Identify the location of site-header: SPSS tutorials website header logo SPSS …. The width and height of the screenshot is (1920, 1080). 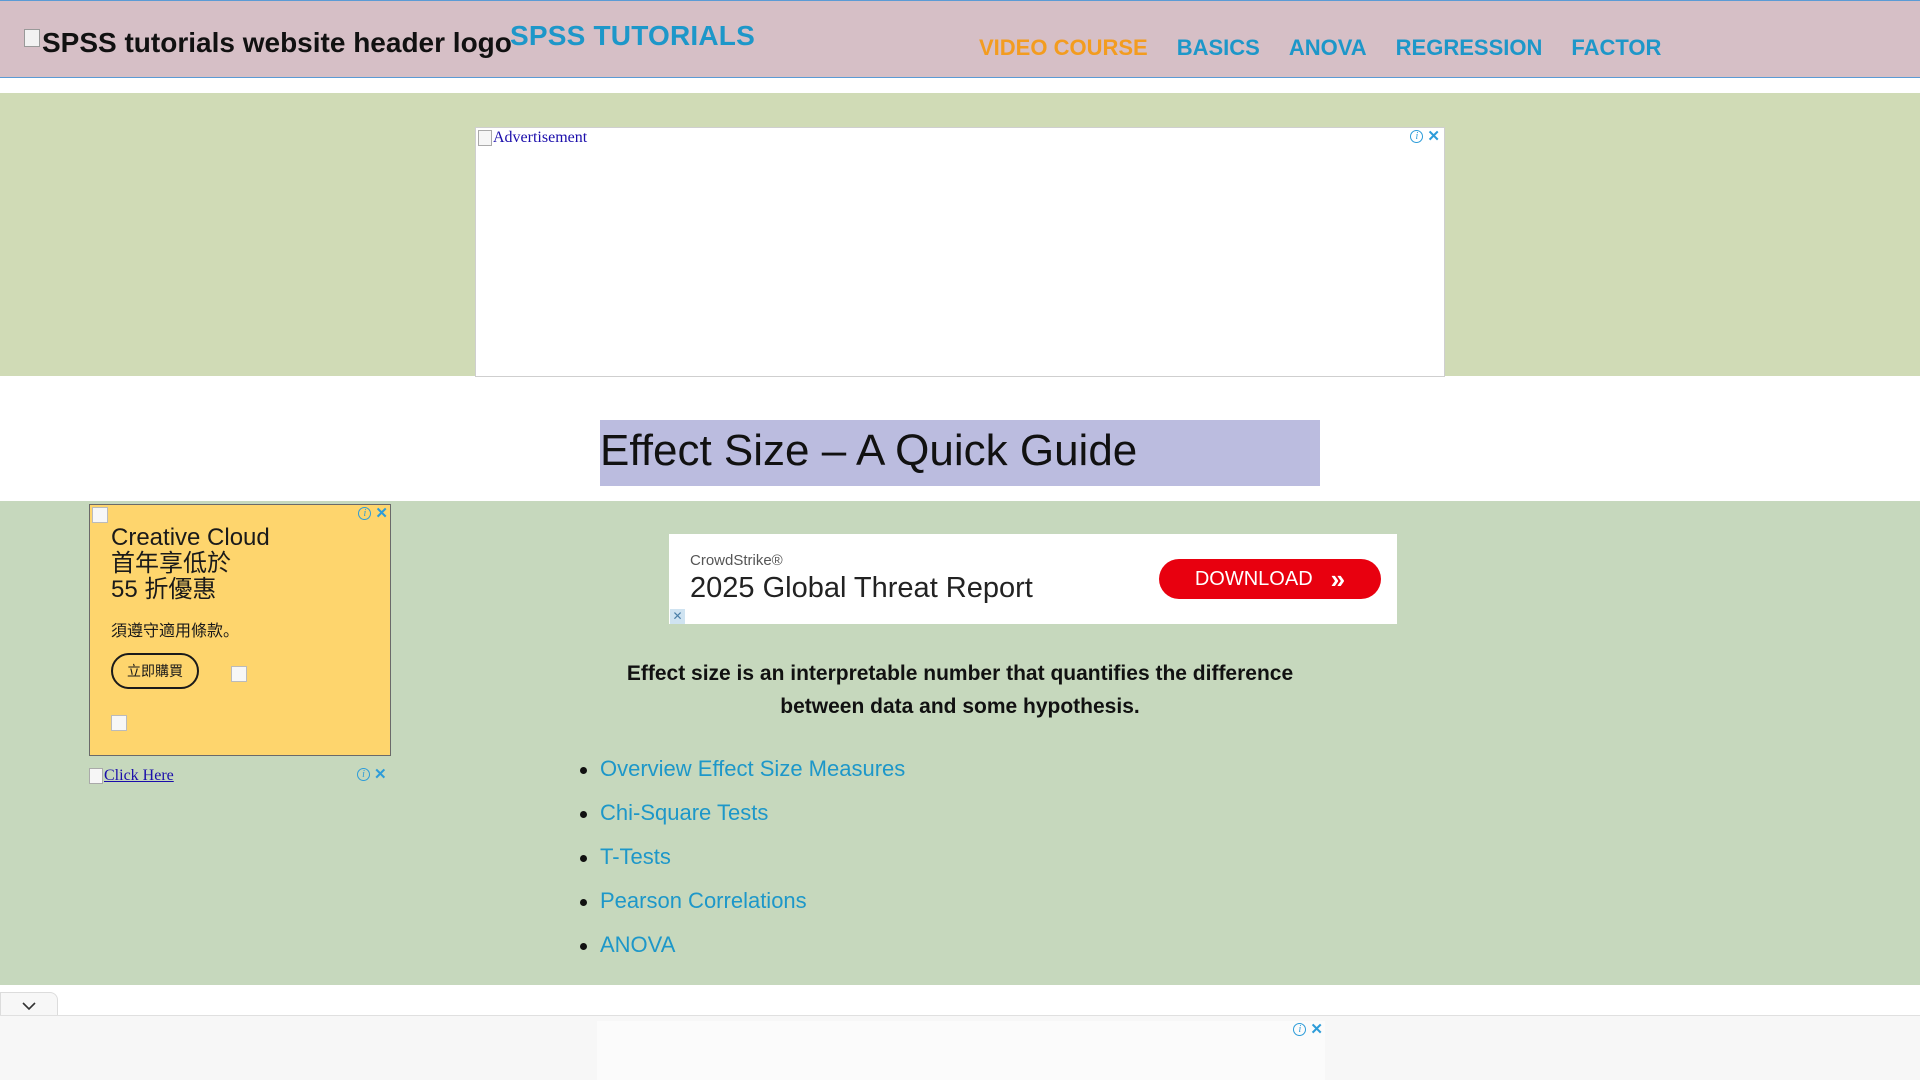
(960, 39).